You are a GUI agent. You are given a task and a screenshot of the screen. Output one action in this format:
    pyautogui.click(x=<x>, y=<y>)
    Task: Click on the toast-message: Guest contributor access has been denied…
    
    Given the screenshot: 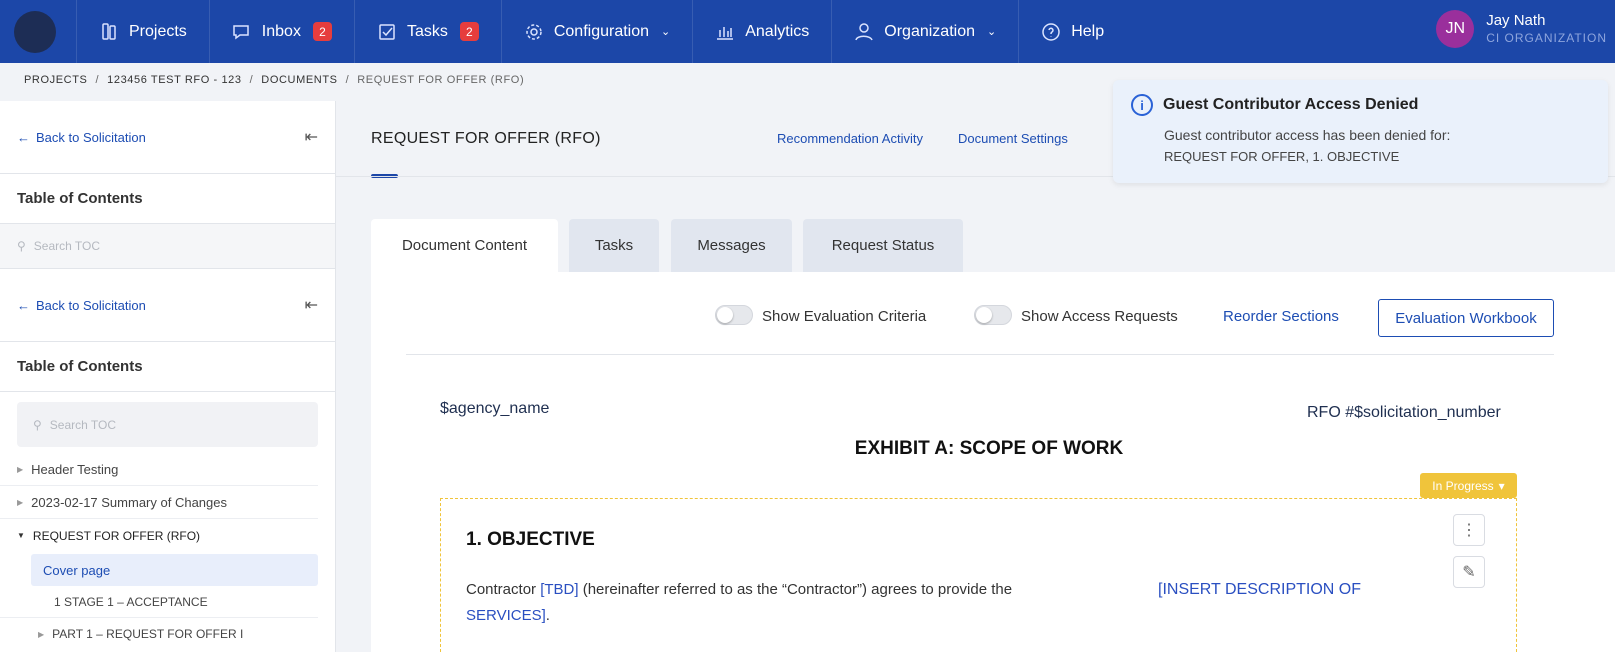 What is the action you would take?
    pyautogui.click(x=1307, y=135)
    